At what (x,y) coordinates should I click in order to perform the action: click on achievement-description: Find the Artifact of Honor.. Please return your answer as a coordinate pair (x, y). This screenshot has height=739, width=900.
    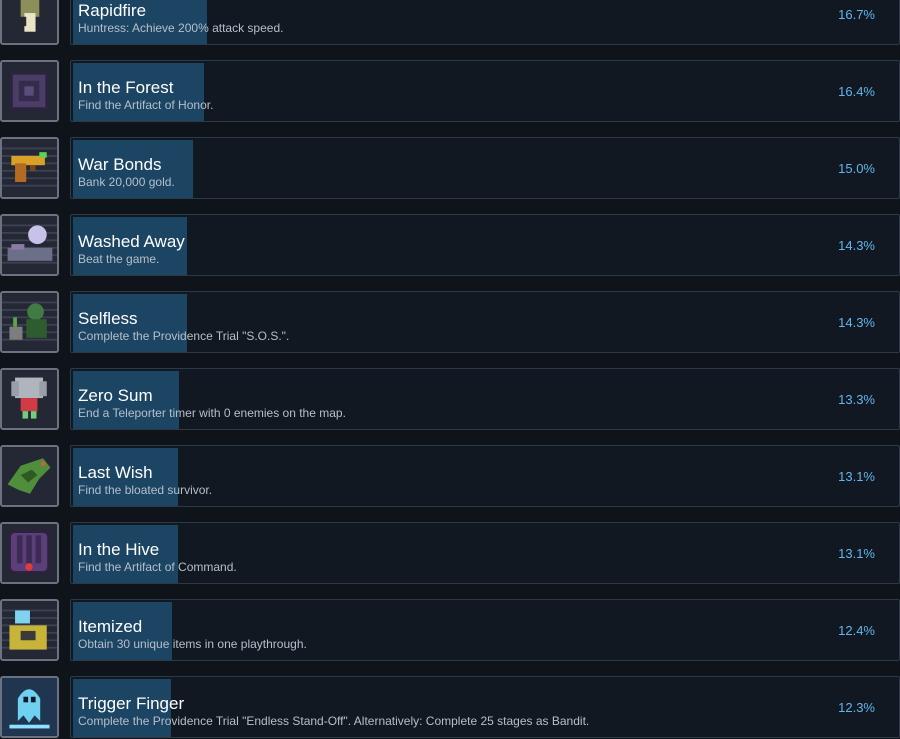
    Looking at the image, I should click on (146, 105).